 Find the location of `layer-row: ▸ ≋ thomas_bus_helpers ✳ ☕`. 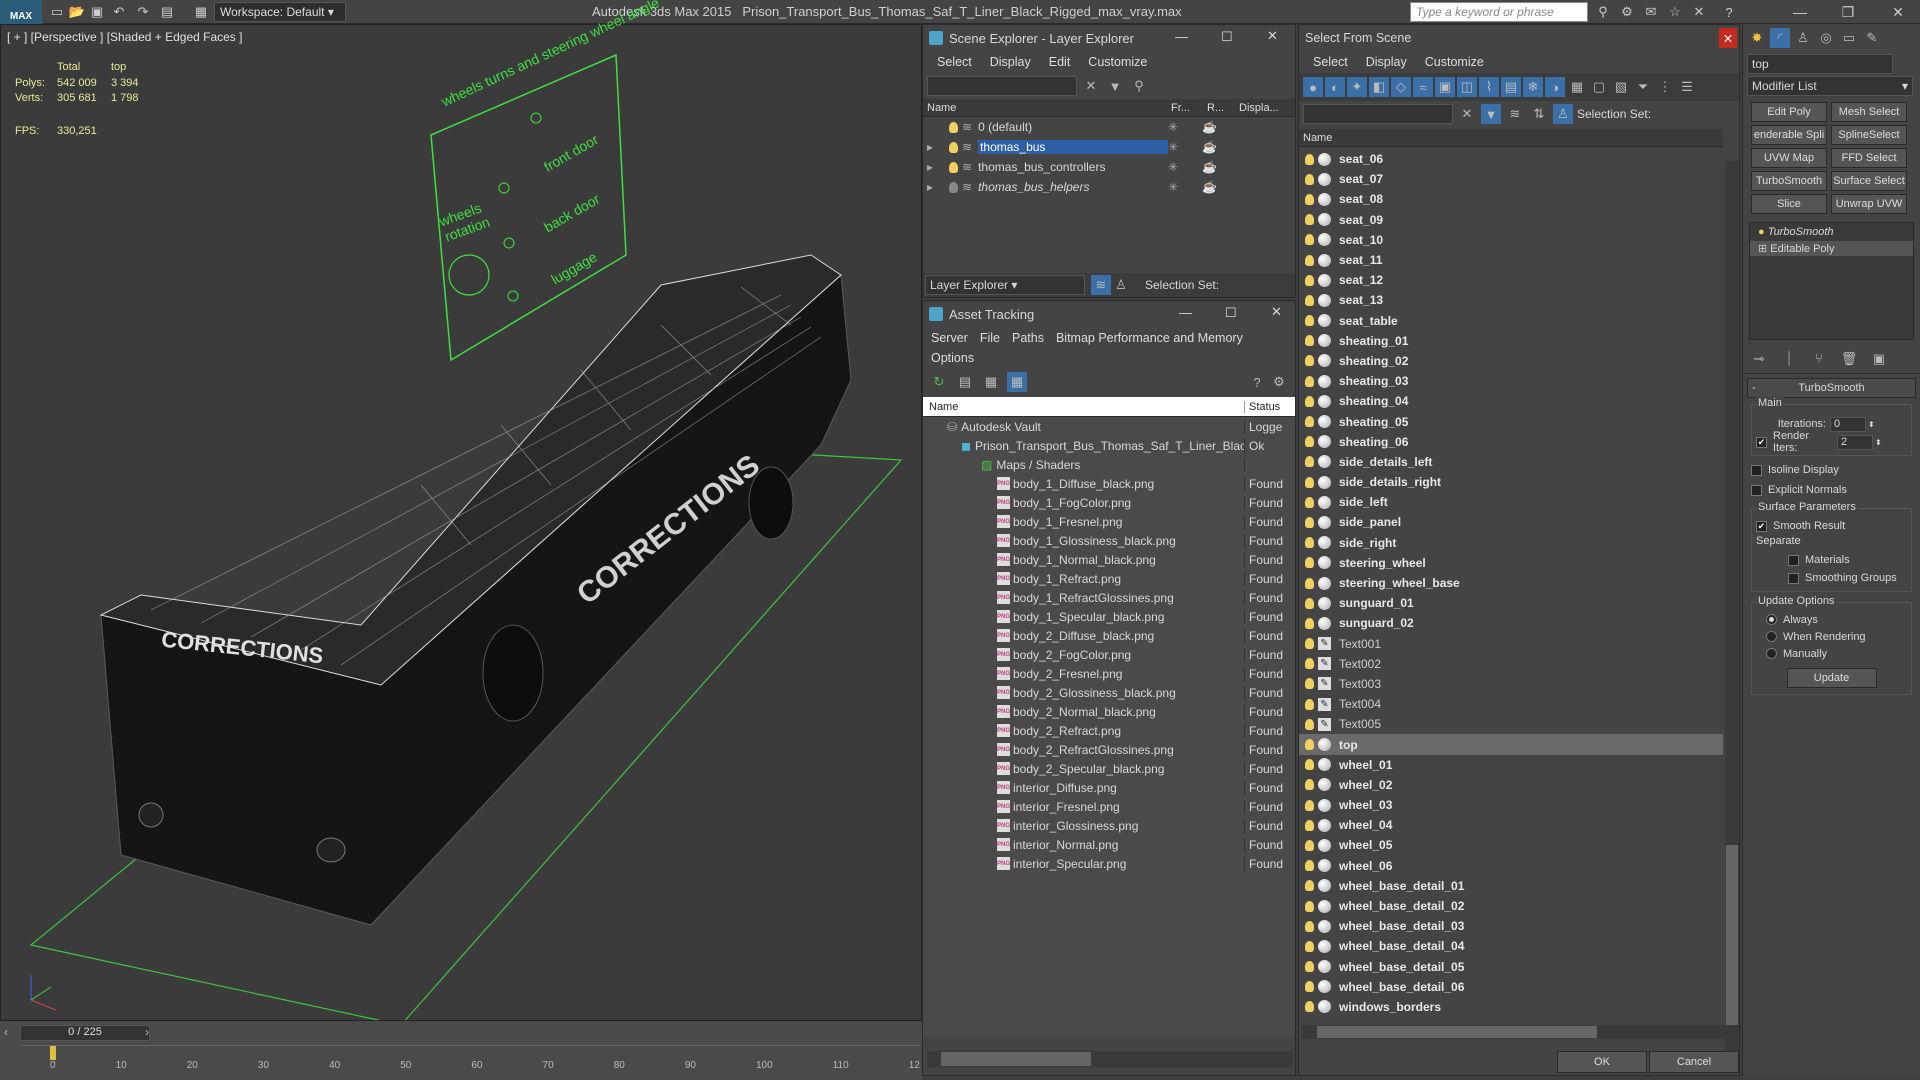

layer-row: ▸ ≋ thomas_bus_helpers ✳ ☕ is located at coordinates (1109, 187).